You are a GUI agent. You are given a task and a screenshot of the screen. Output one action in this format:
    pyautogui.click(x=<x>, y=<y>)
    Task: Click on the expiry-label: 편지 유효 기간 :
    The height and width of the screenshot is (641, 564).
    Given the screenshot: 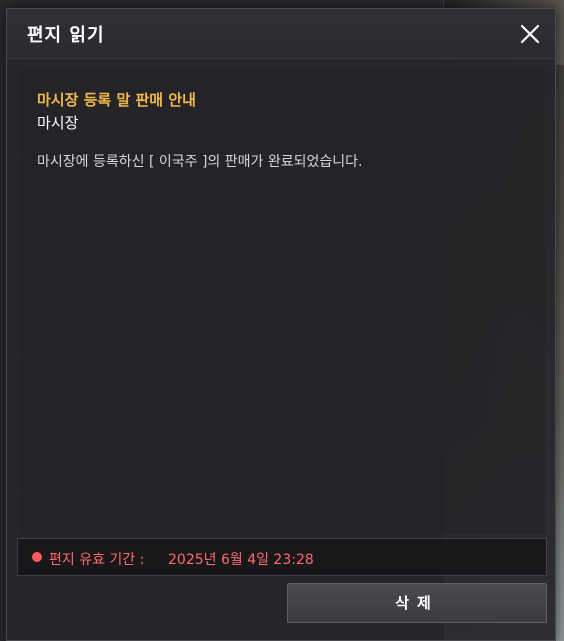 What is the action you would take?
    pyautogui.click(x=97, y=560)
    